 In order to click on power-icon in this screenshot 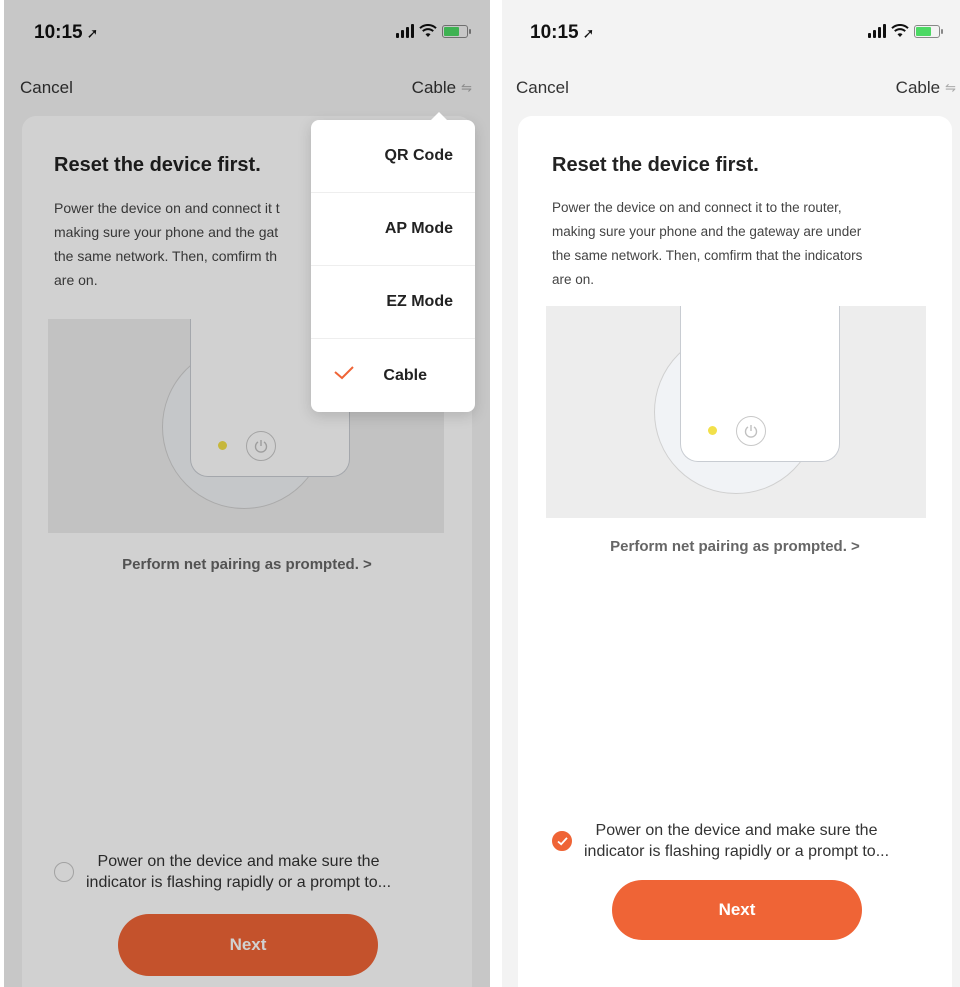, I will do `click(751, 431)`.